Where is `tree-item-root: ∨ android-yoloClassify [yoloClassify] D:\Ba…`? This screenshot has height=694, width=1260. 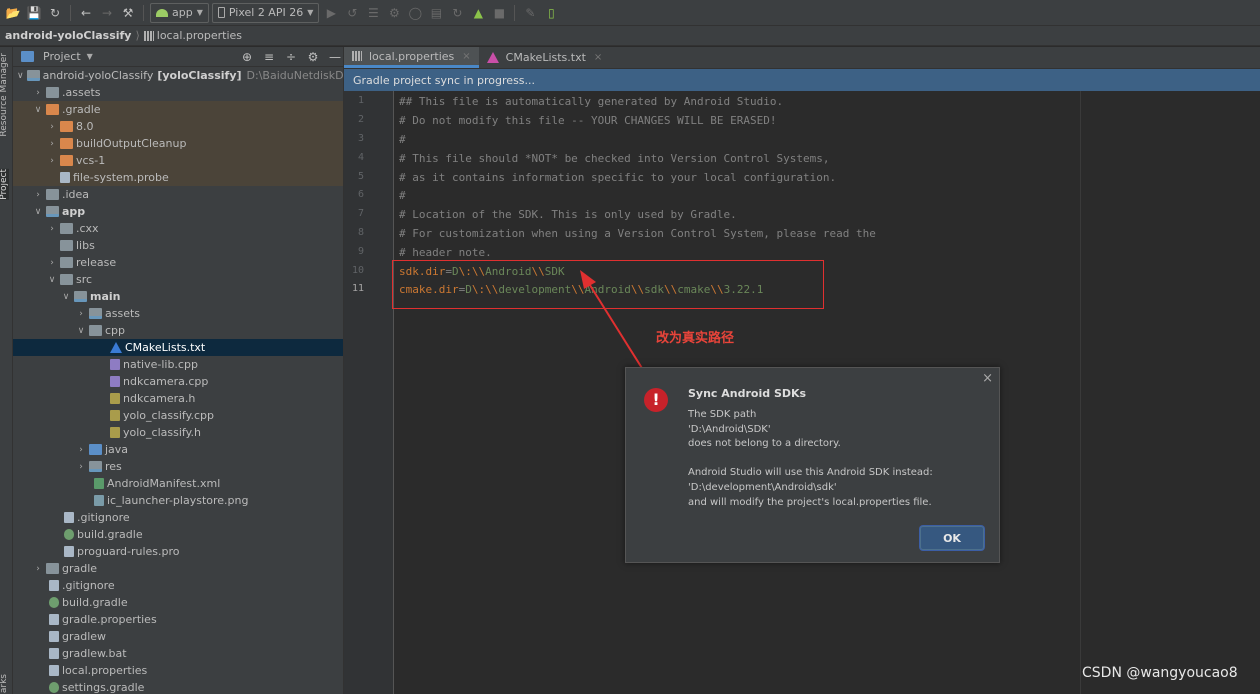 tree-item-root: ∨ android-yoloClassify [yoloClassify] D:\Ba… is located at coordinates (178, 75).